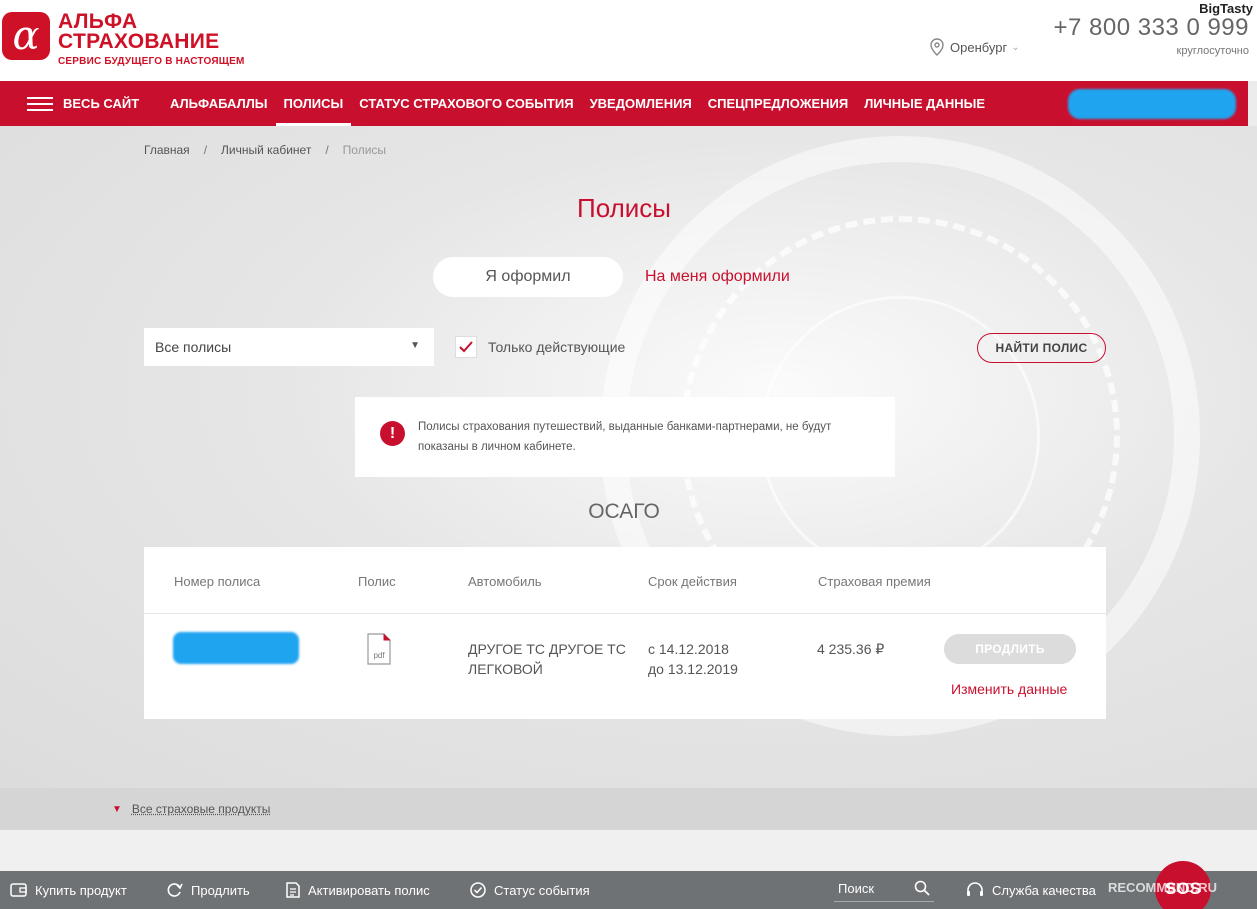  I want to click on all-products-toggle: ▼ Все страховые продукты, so click(191, 809).